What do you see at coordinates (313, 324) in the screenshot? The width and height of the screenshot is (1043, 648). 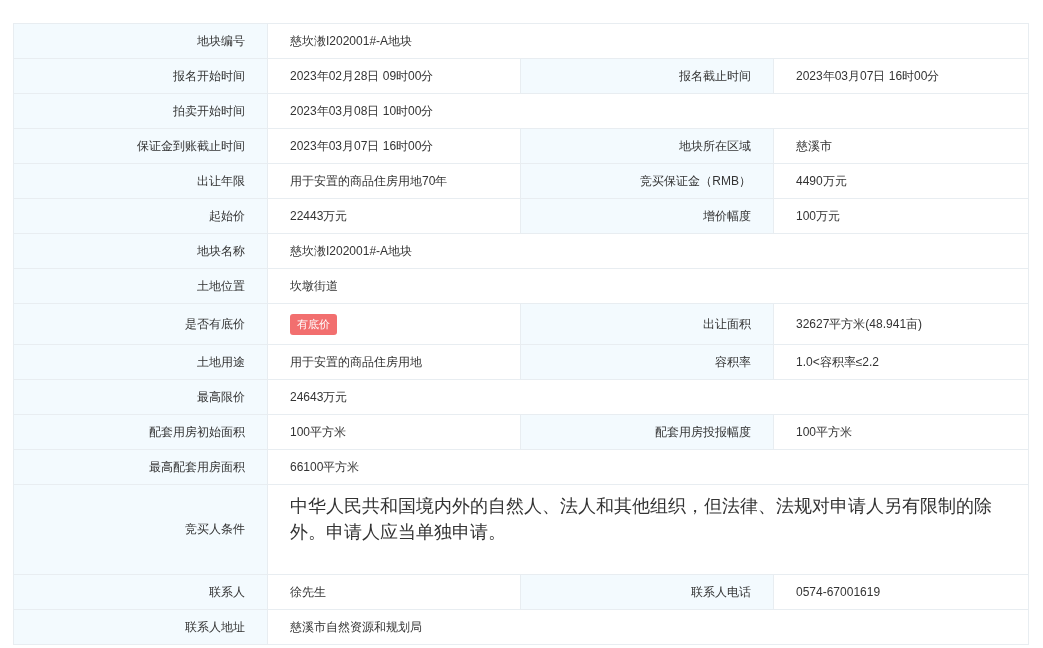 I see `reserve-price-badge: 有底价` at bounding box center [313, 324].